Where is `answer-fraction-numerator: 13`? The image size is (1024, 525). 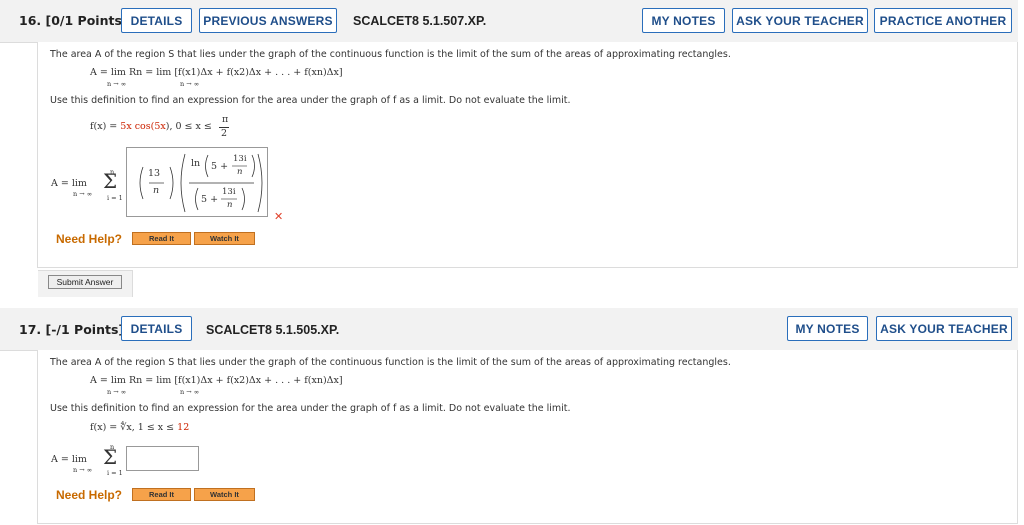
answer-fraction-numerator: 13 is located at coordinates (154, 173).